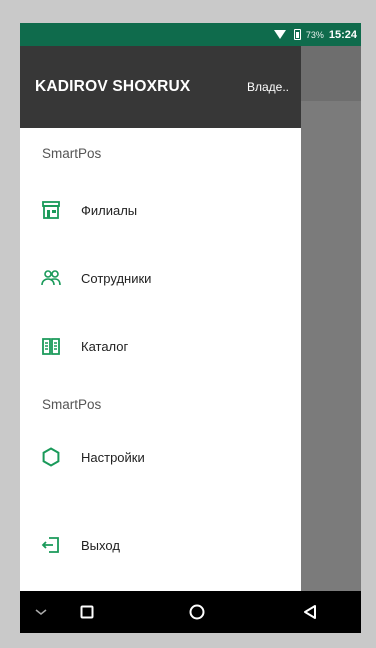  I want to click on menu-item-label: Выход, so click(100, 545).